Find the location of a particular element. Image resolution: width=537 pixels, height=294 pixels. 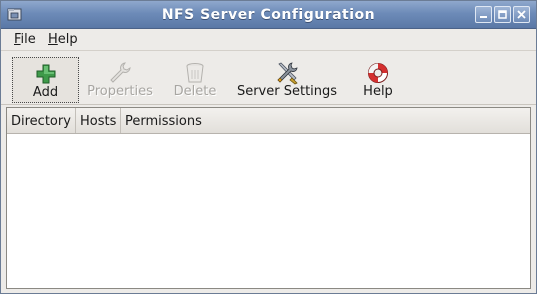

properties-button: Properties is located at coordinates (120, 80).